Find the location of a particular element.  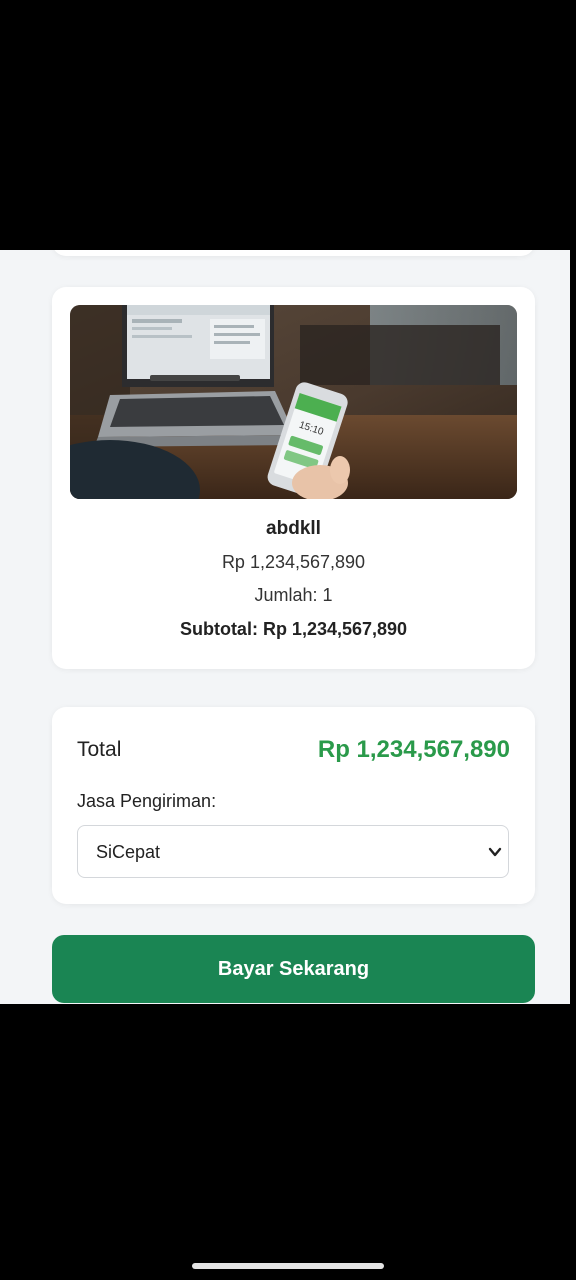

chevron-down-icon is located at coordinates (495, 852).